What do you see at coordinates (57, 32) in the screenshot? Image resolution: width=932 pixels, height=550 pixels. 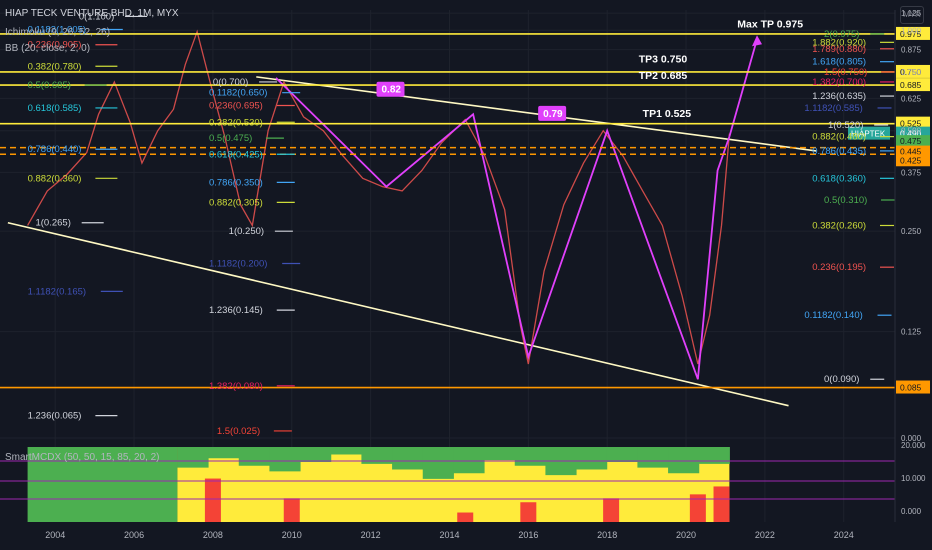 I see `ichimoku-legend: Ichimoku (9, 26, 52, 26)` at bounding box center [57, 32].